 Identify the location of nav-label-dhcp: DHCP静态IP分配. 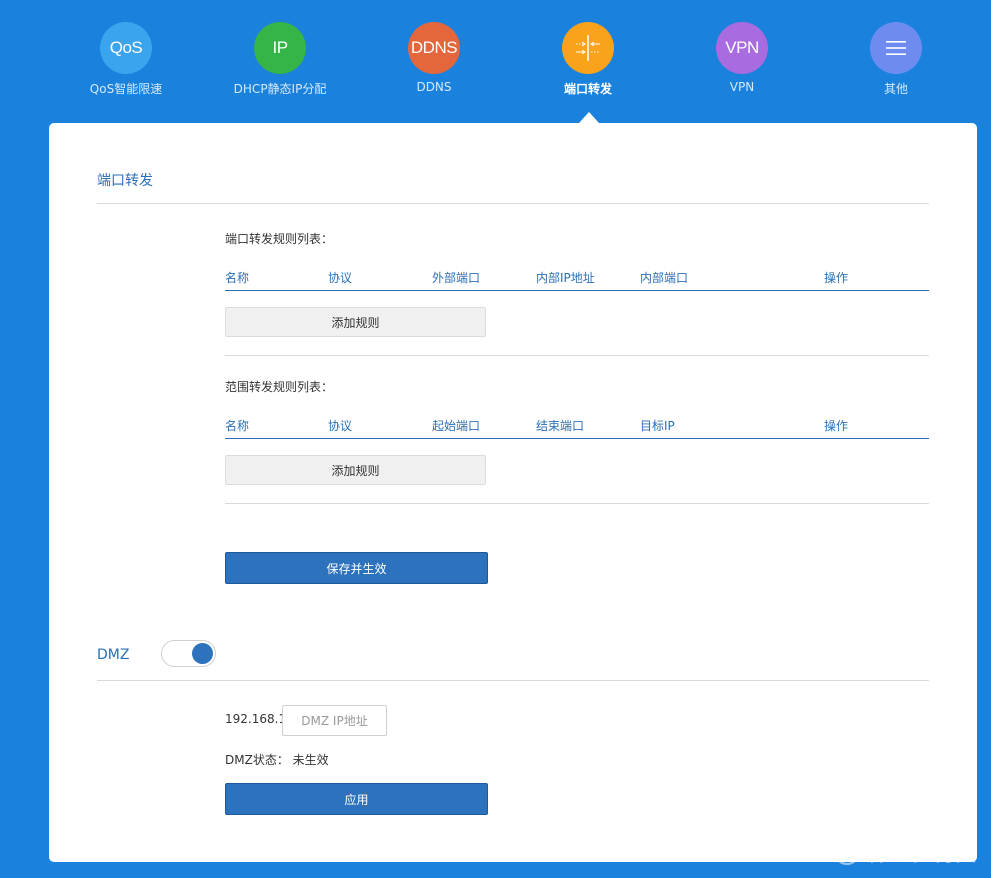
(280, 89).